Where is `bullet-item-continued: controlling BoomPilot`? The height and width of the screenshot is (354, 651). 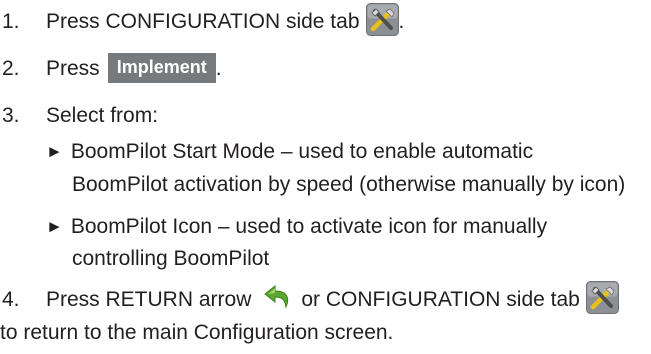
bullet-item-continued: controlling BoomPilot is located at coordinates (170, 258).